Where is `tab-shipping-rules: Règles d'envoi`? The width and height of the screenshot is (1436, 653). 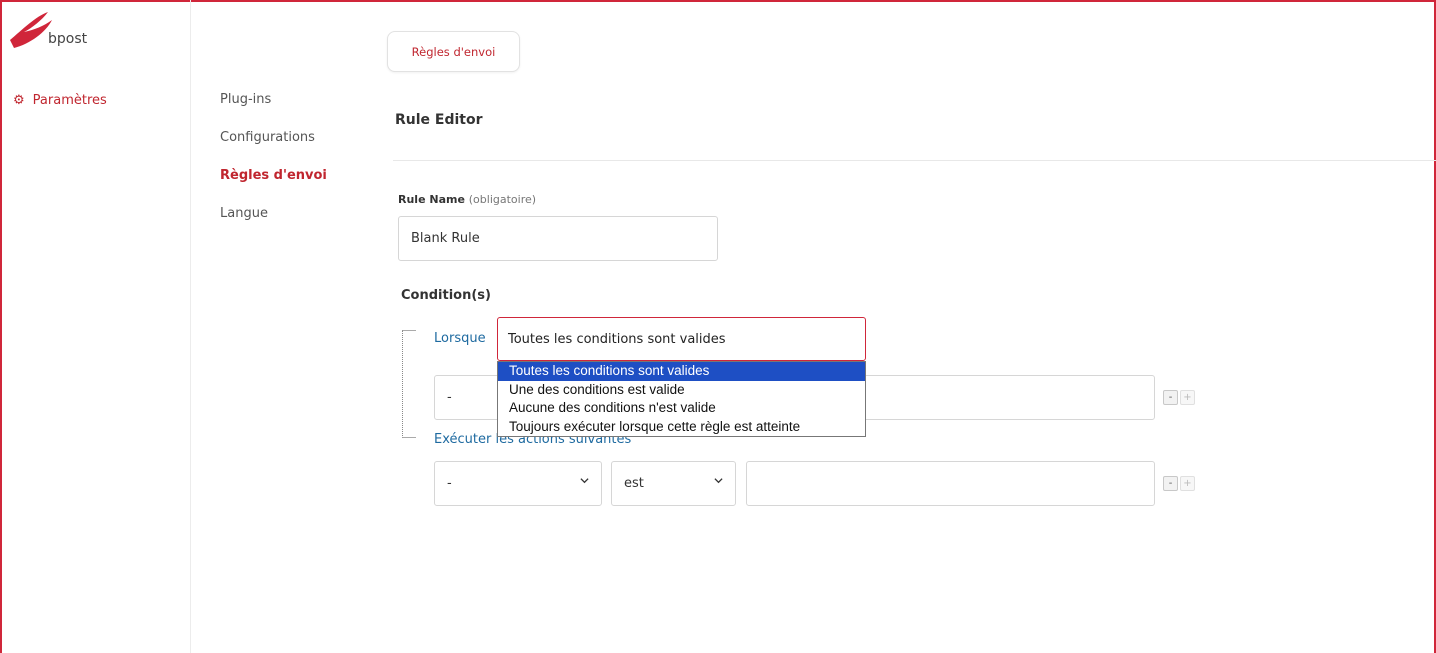
tab-shipping-rules: Règles d'envoi is located at coordinates (453, 51).